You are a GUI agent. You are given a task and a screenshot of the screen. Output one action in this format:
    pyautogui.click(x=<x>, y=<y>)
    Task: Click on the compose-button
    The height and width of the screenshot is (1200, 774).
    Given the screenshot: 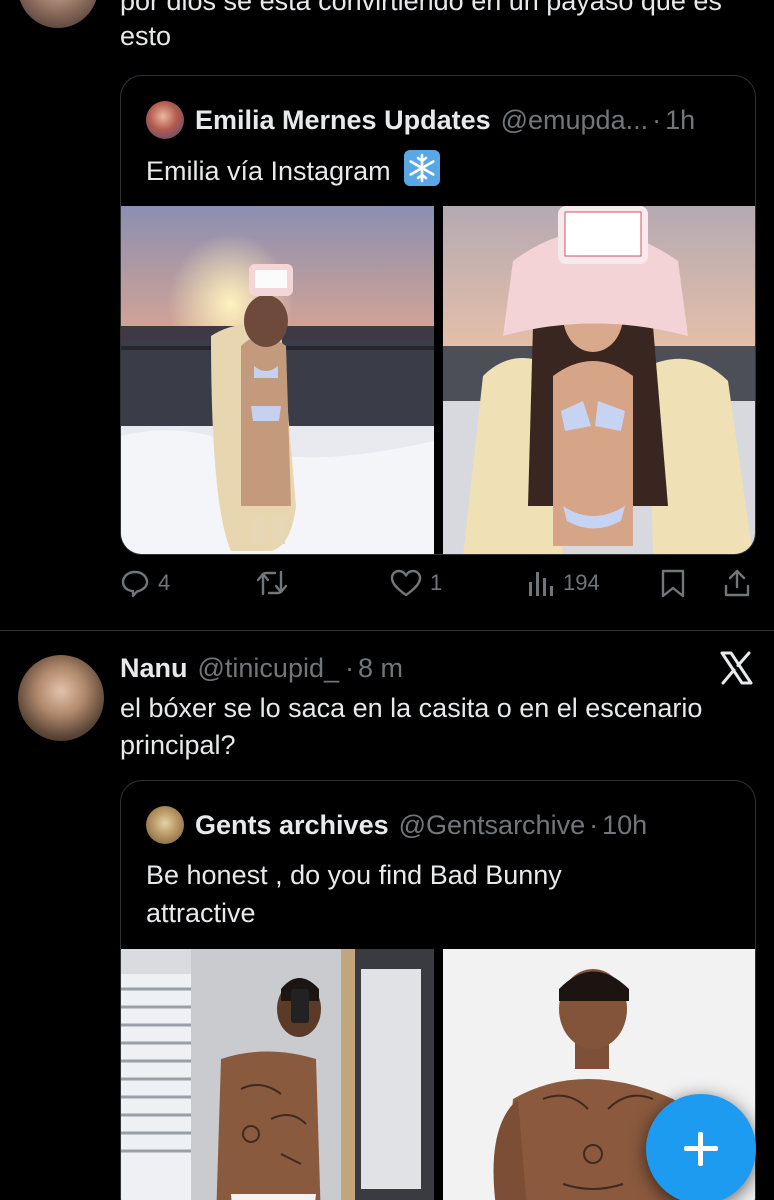 What is the action you would take?
    pyautogui.click(x=701, y=1147)
    